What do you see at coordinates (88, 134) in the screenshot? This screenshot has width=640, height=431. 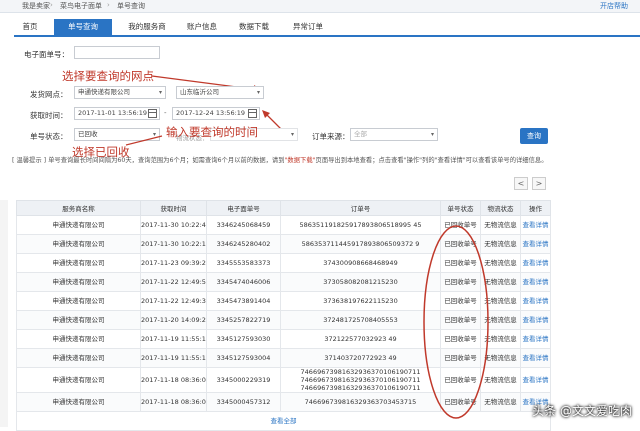 I see `status-value: 已回收` at bounding box center [88, 134].